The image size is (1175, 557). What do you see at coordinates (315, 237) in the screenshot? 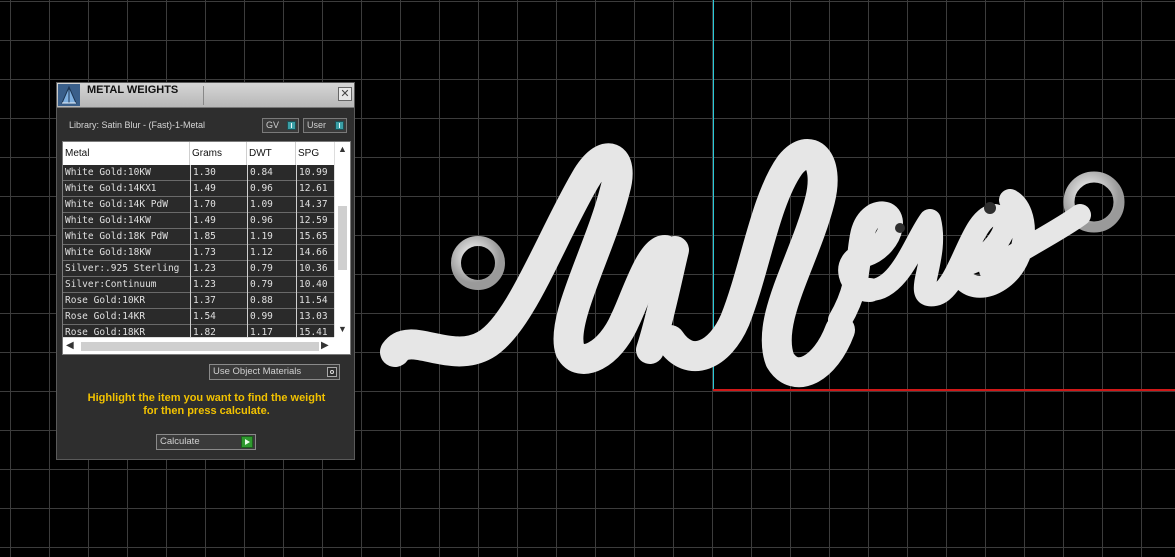
I see `cell-spg: 15.65` at bounding box center [315, 237].